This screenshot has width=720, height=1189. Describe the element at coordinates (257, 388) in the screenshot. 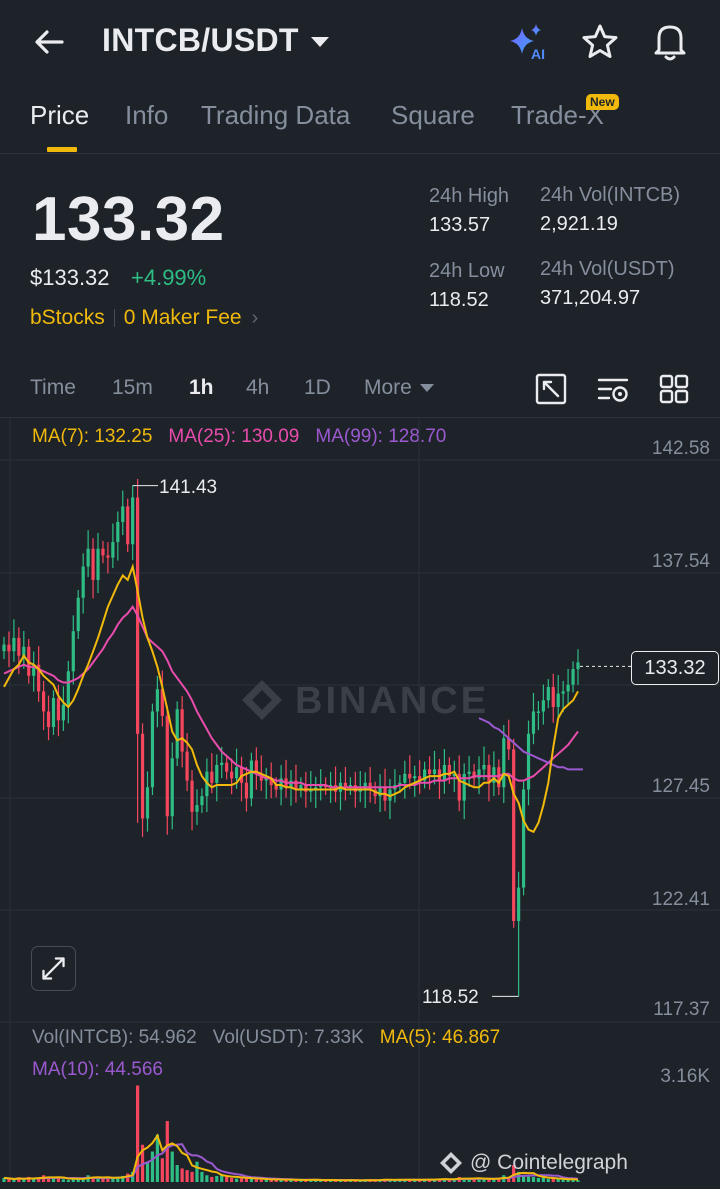

I see `tf-4h: 4h` at that location.